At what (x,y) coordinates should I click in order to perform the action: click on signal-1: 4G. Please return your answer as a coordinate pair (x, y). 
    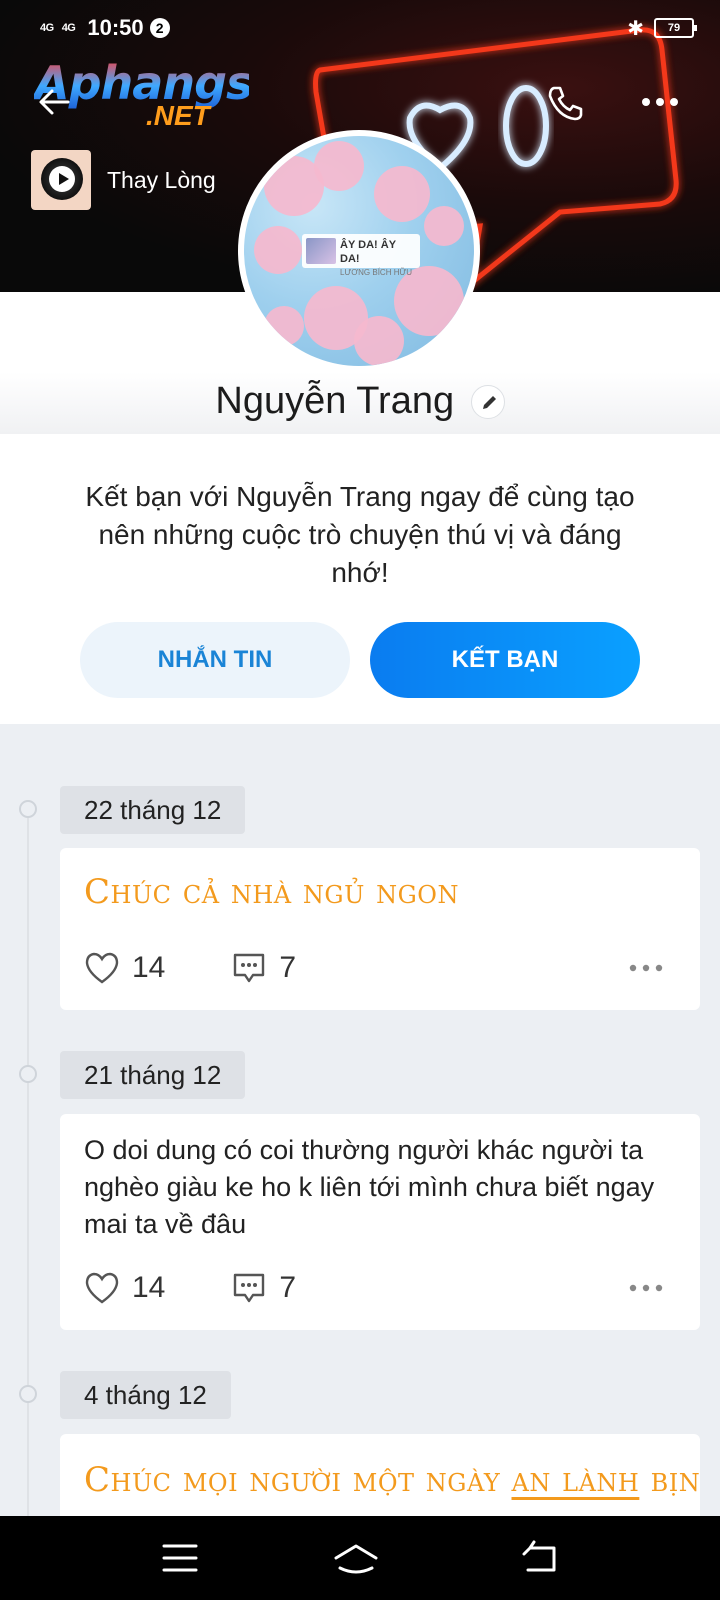
    Looking at the image, I should click on (47, 28).